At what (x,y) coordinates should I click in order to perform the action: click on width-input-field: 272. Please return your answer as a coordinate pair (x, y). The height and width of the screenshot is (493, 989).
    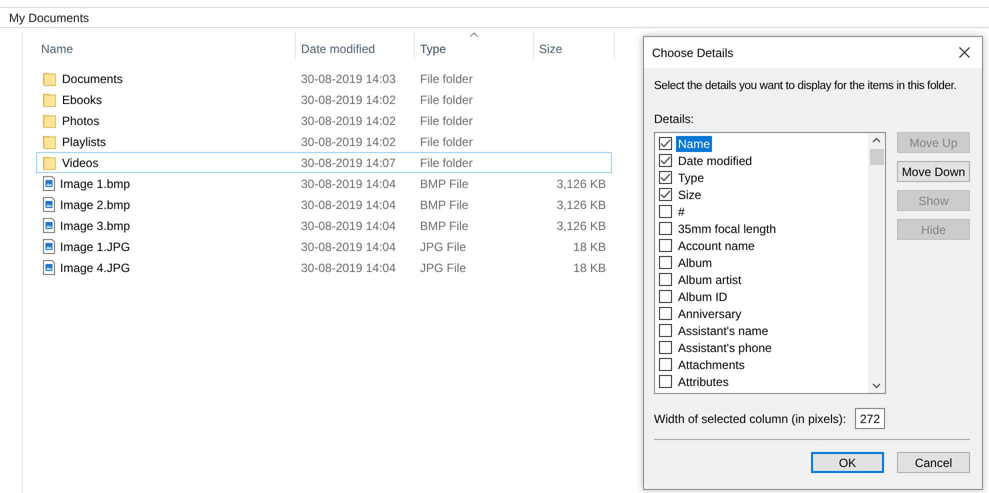
    Looking at the image, I should click on (870, 418).